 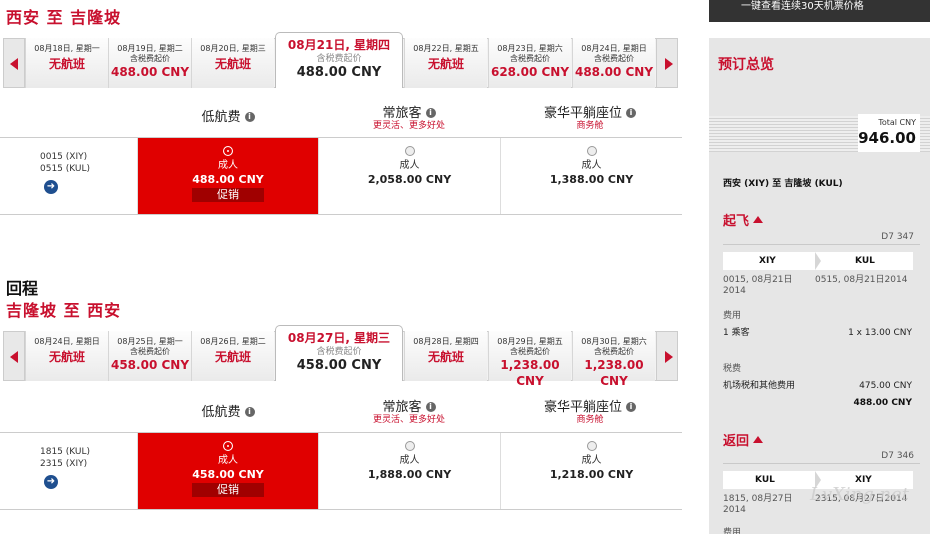 I want to click on date-tab-0818: 08月18日, 星期一 无航班, so click(x=66, y=63).